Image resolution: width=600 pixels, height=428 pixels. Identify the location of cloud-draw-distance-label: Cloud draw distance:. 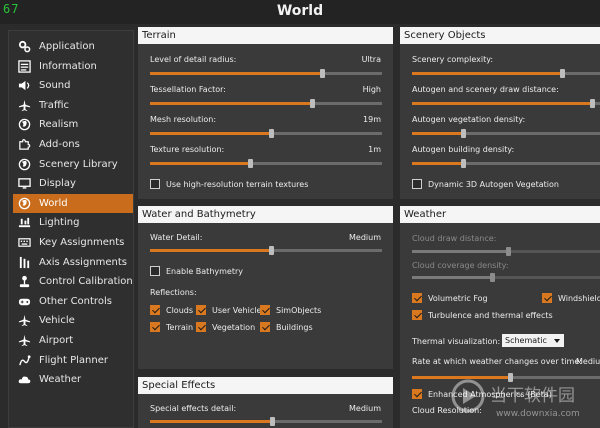
(454, 238).